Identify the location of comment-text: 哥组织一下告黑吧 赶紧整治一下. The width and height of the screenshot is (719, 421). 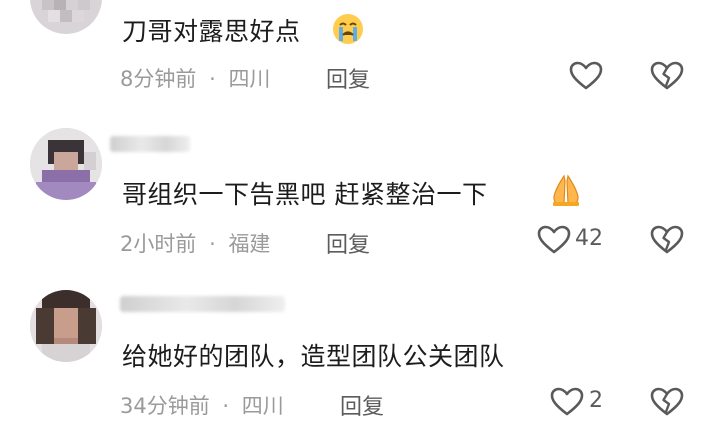
(304, 193).